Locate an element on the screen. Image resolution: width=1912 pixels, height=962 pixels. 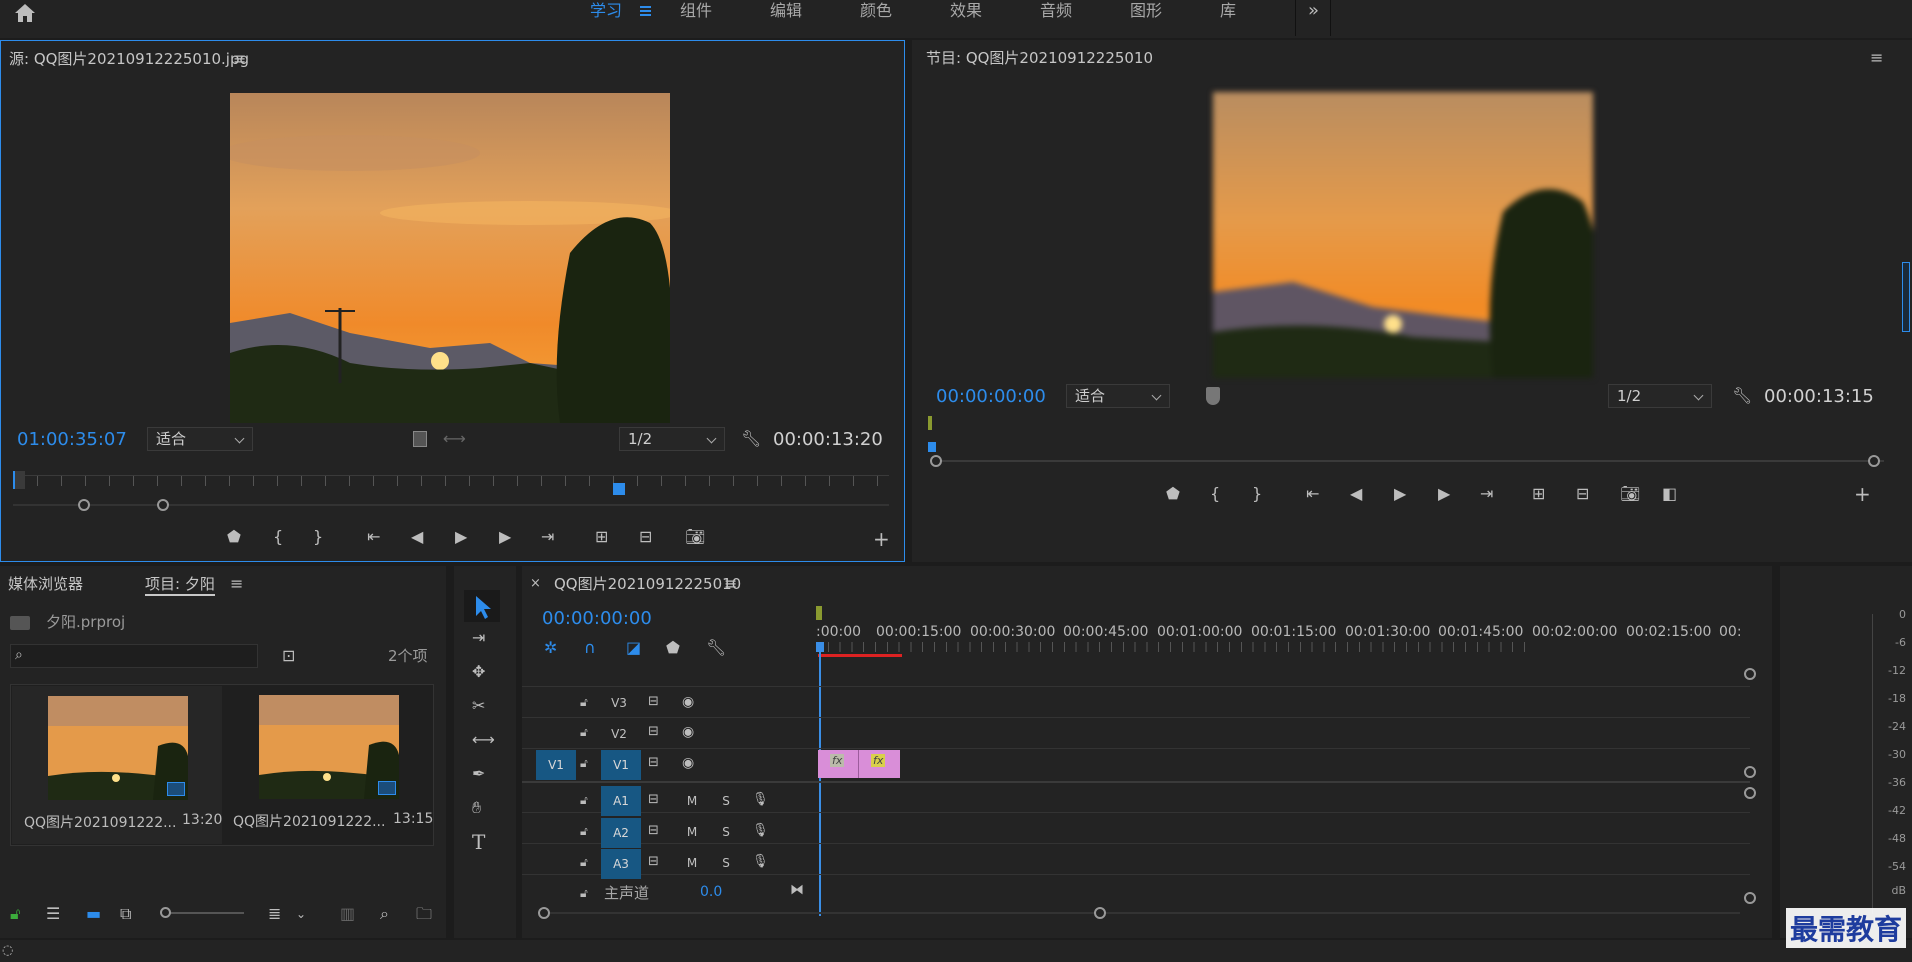
tab-workspace-learn: 学习 is located at coordinates (606, 12).